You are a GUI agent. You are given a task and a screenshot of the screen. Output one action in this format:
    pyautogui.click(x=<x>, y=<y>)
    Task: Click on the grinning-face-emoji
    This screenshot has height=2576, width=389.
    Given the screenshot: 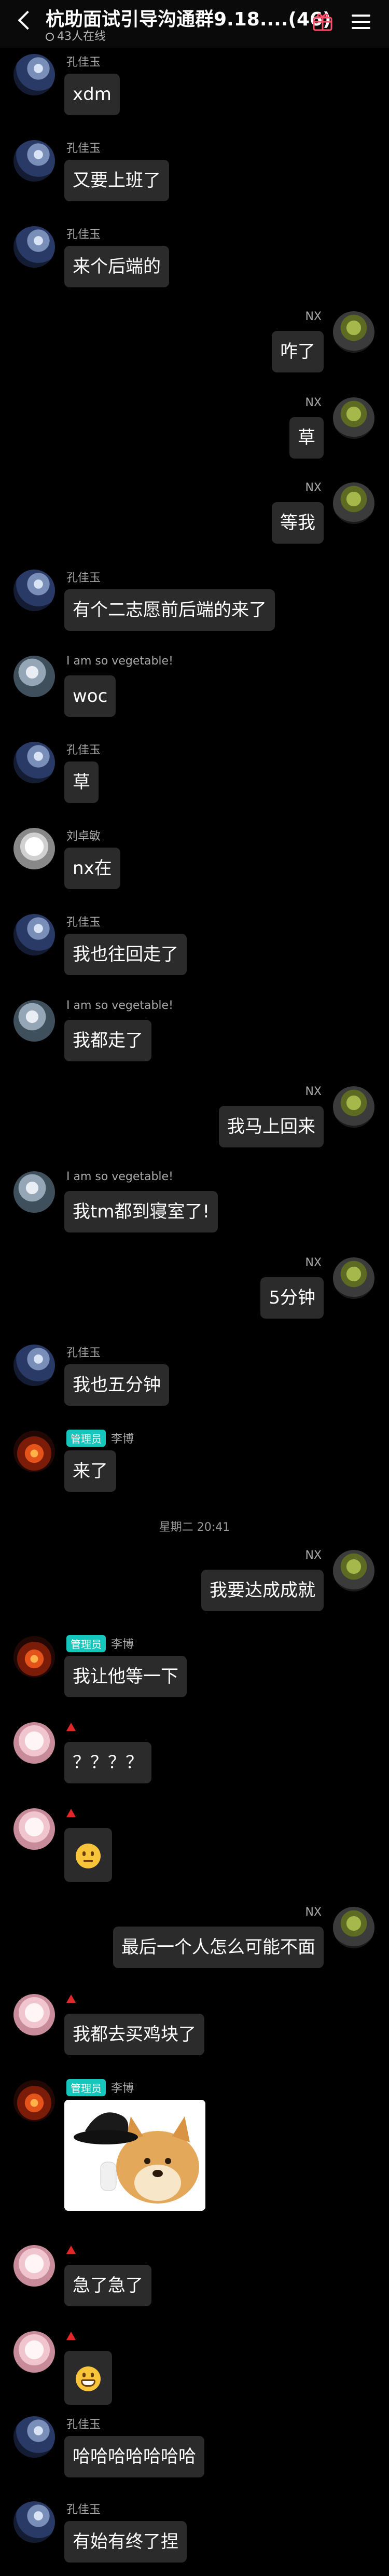 What is the action you would take?
    pyautogui.click(x=88, y=2378)
    